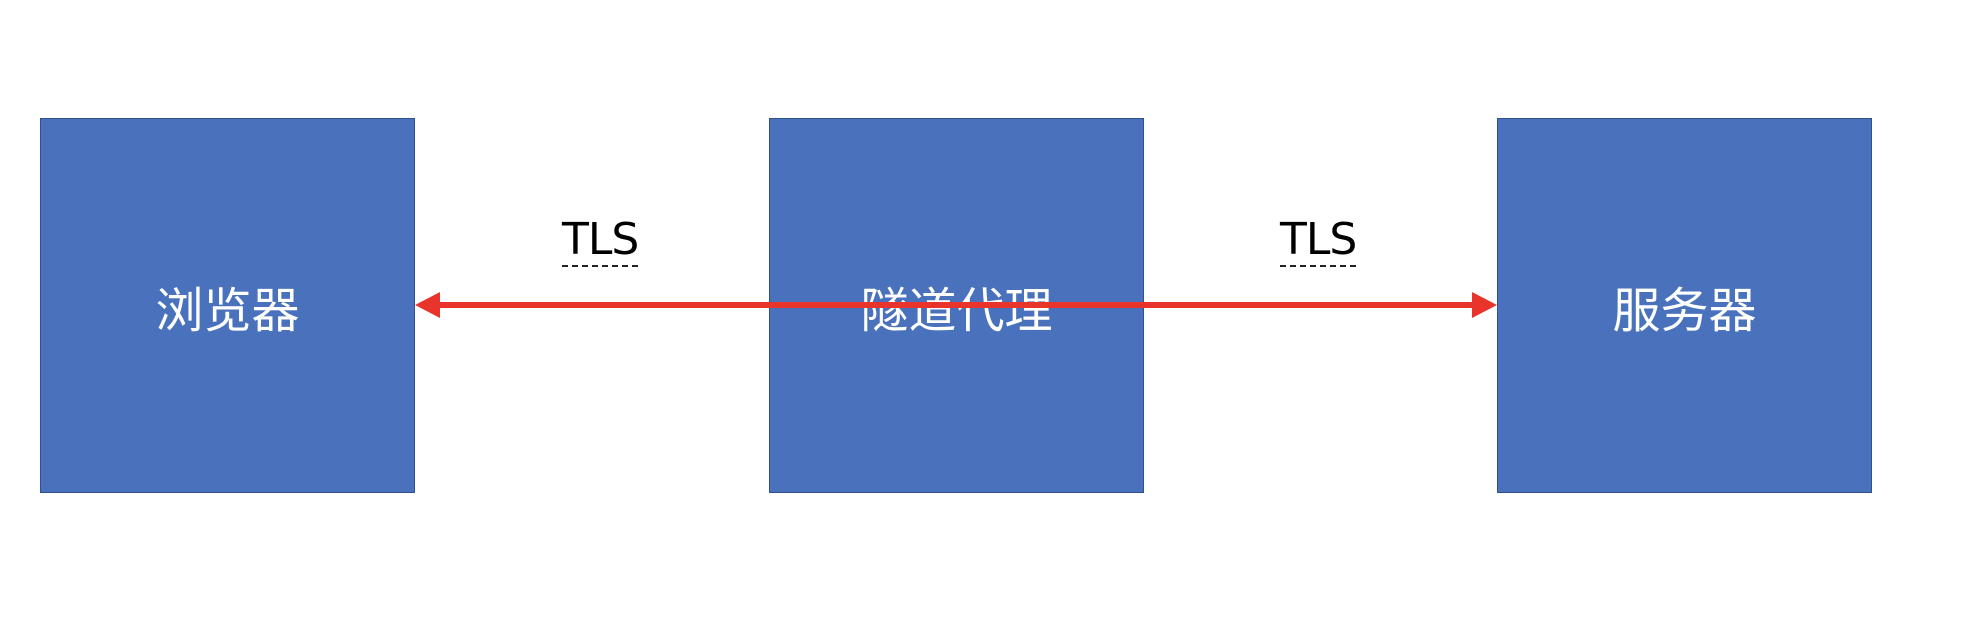 The width and height of the screenshot is (1970, 636). What do you see at coordinates (956, 310) in the screenshot?
I see `tunnel-proxy-label: 隧道代理` at bounding box center [956, 310].